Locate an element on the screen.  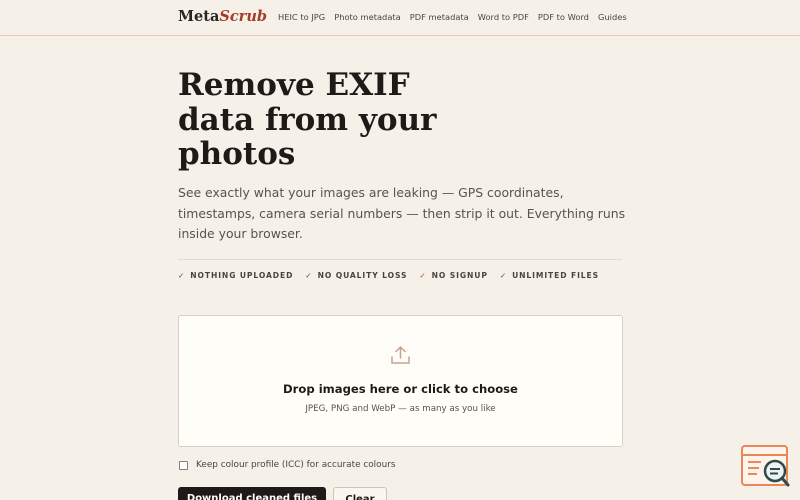
logo-accent-text: Scrub is located at coordinates (243, 16).